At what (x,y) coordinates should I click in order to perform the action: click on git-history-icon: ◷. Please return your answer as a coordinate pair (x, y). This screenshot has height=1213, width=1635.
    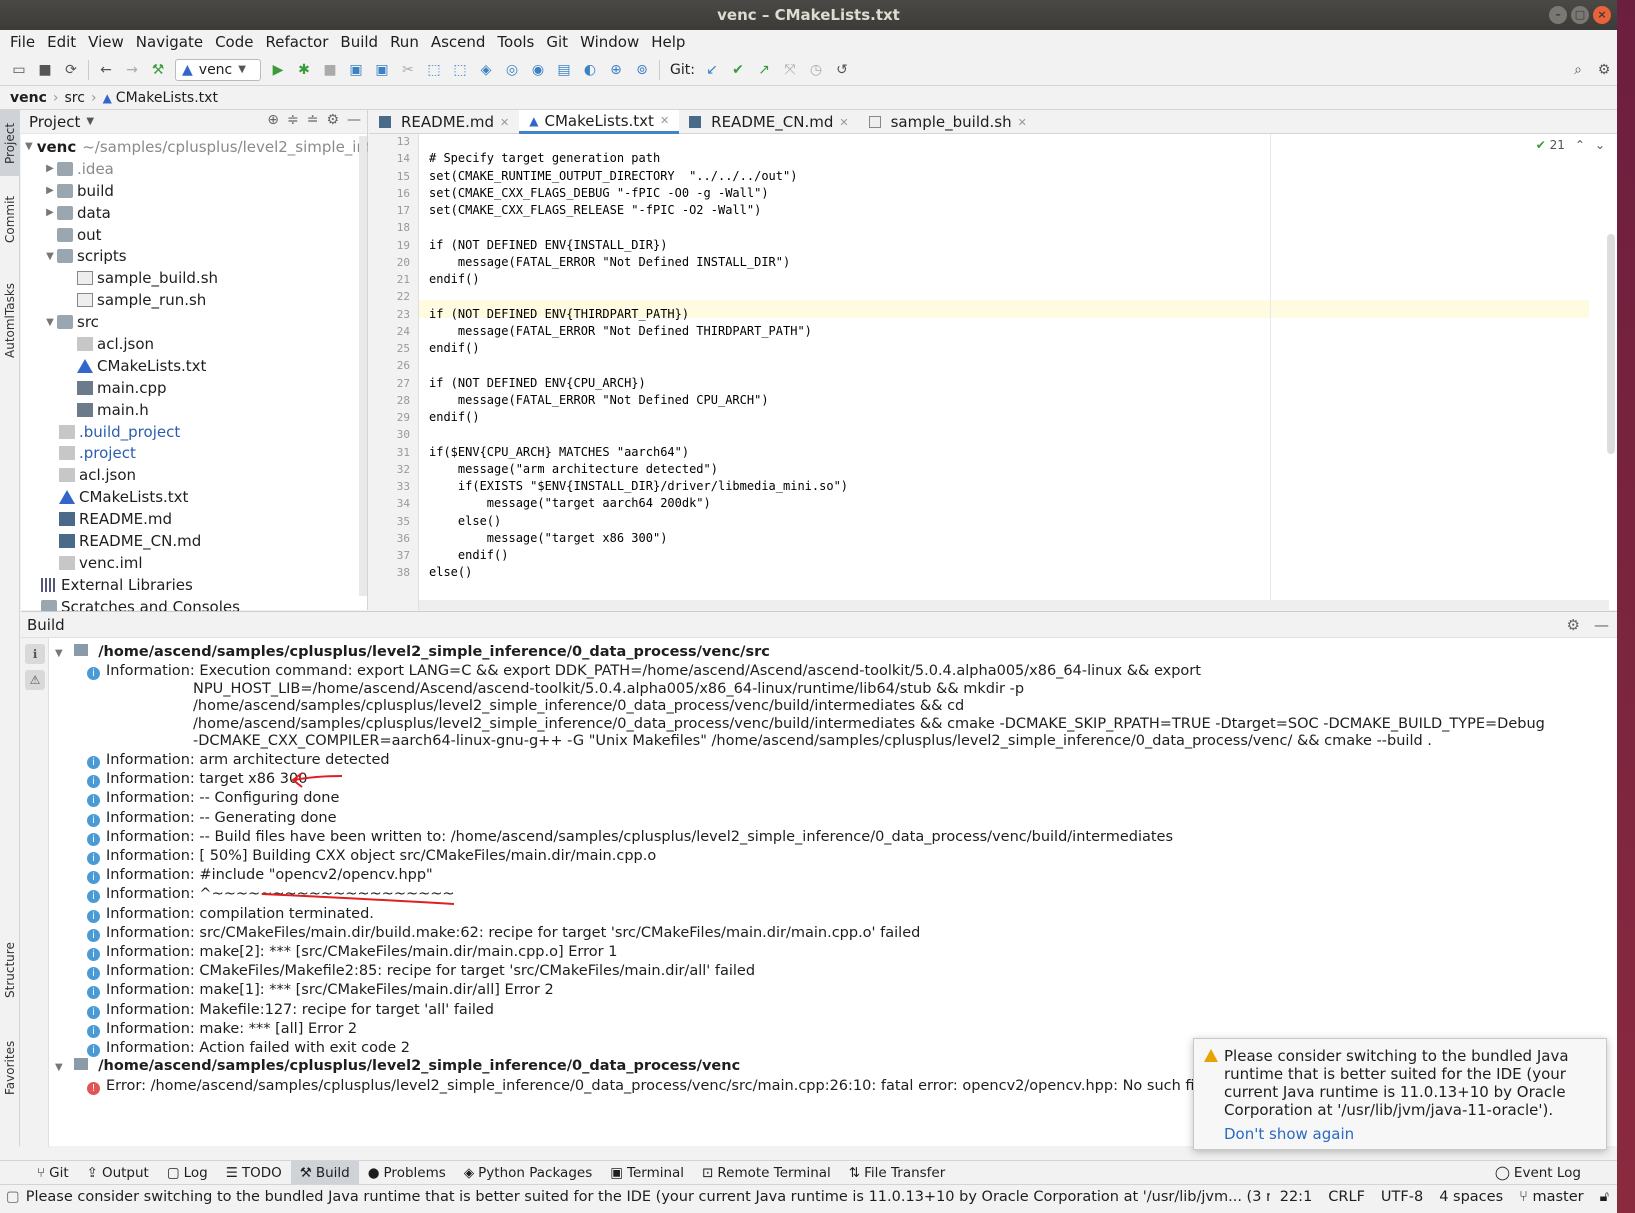
    Looking at the image, I should click on (816, 70).